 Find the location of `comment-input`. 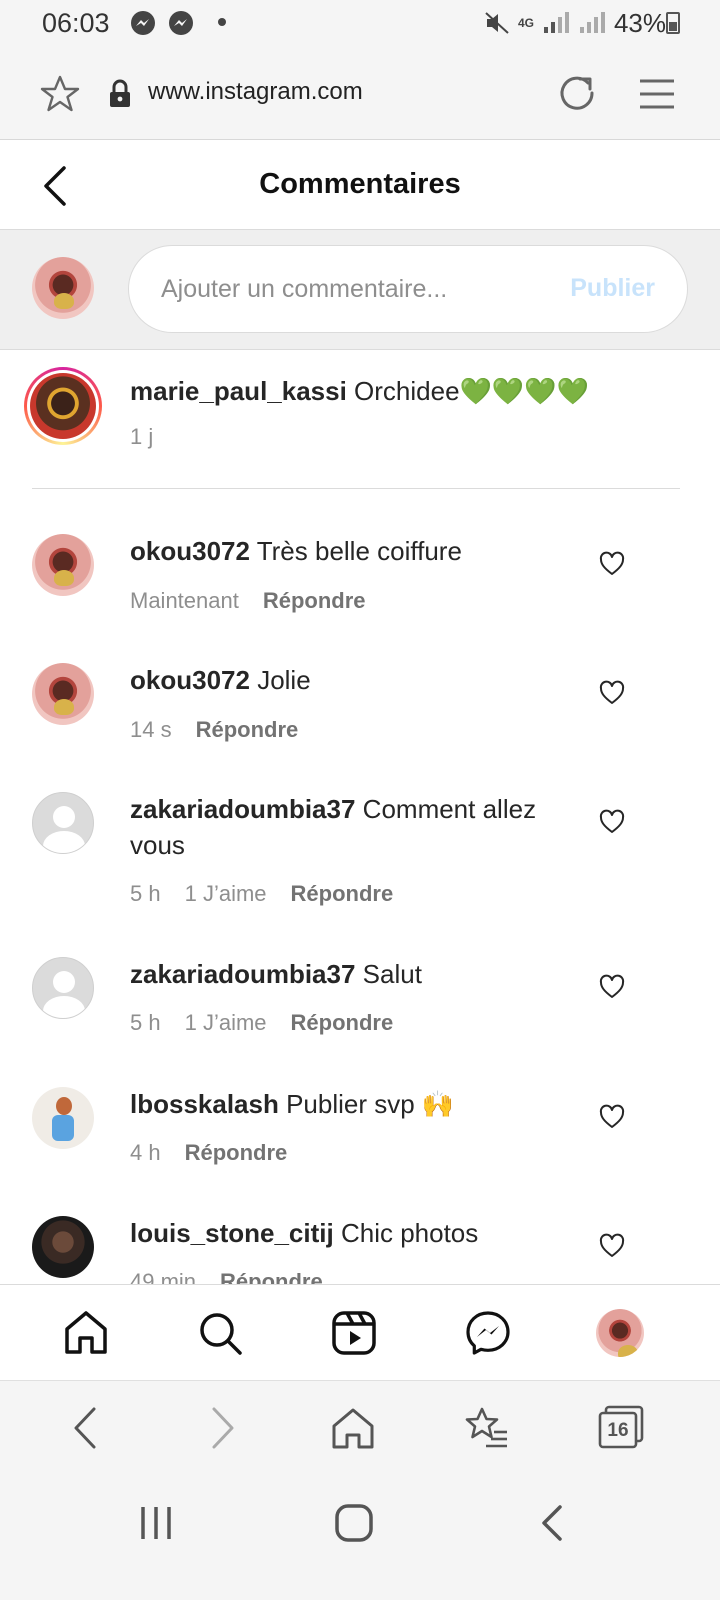

comment-input is located at coordinates (351, 289).